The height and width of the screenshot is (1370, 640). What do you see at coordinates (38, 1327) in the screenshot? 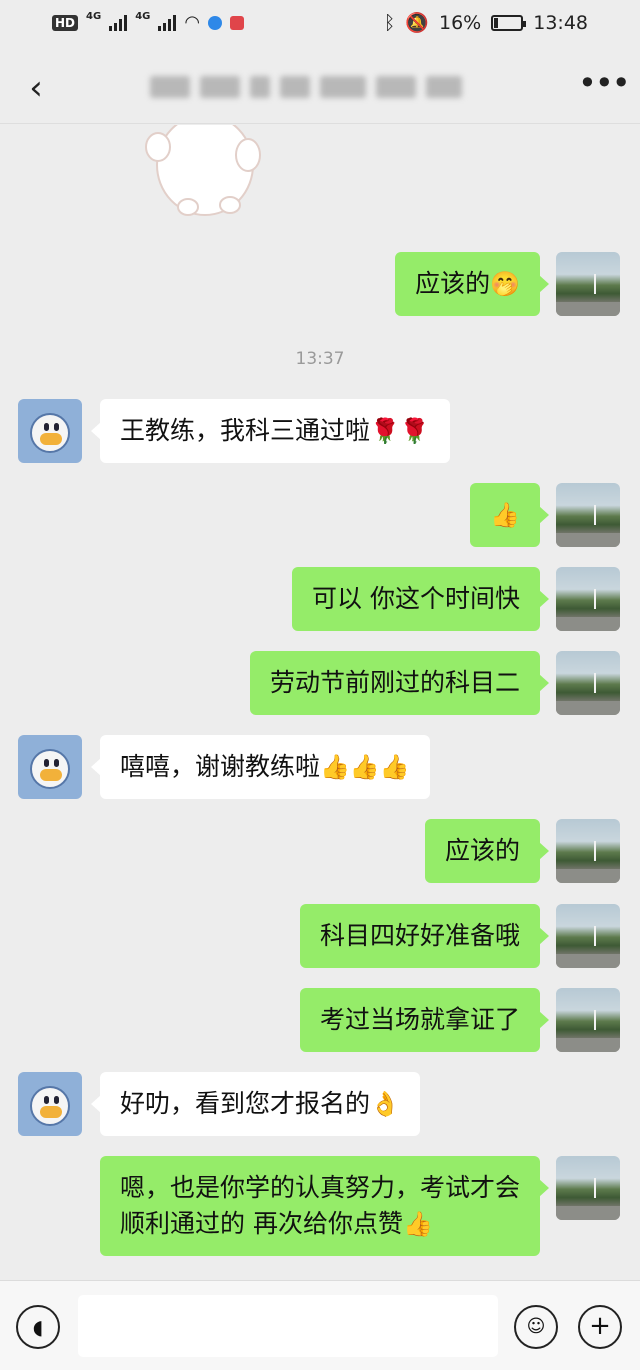
I see `voice-icon: ◖` at bounding box center [38, 1327].